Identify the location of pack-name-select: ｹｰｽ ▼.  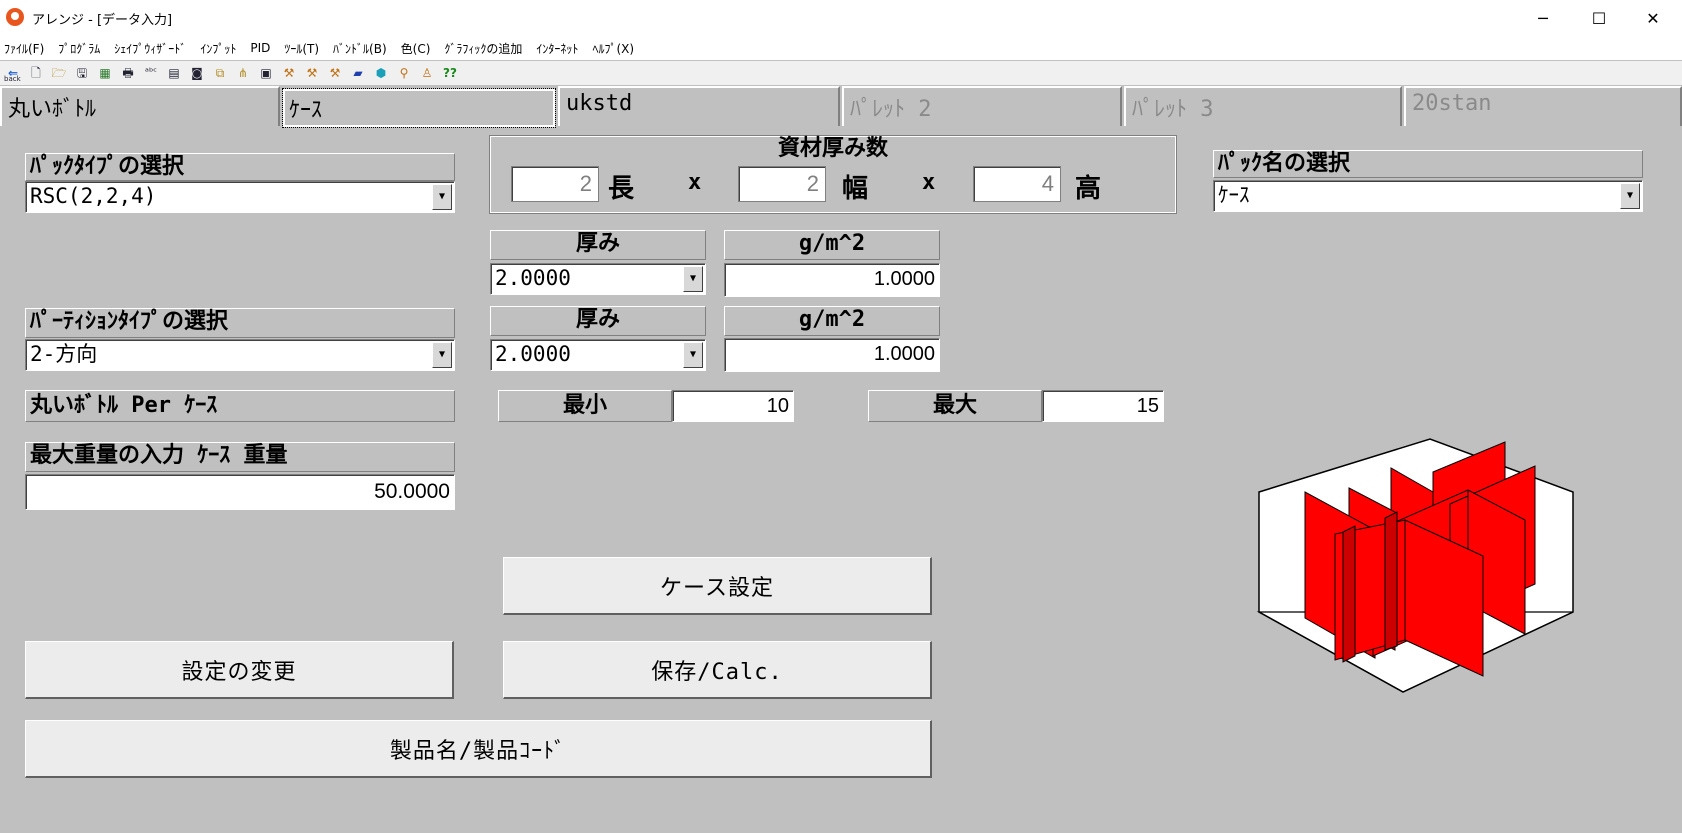
(1428, 196).